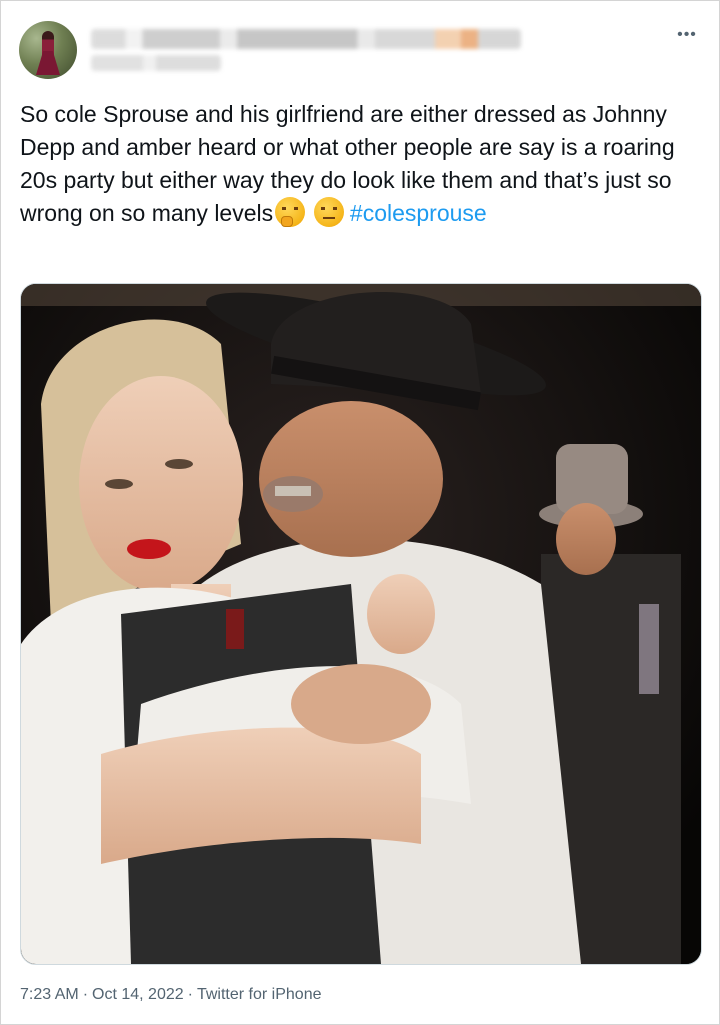 This screenshot has width=720, height=1025. Describe the element at coordinates (235, 629) in the screenshot. I see `woman-tie` at that location.